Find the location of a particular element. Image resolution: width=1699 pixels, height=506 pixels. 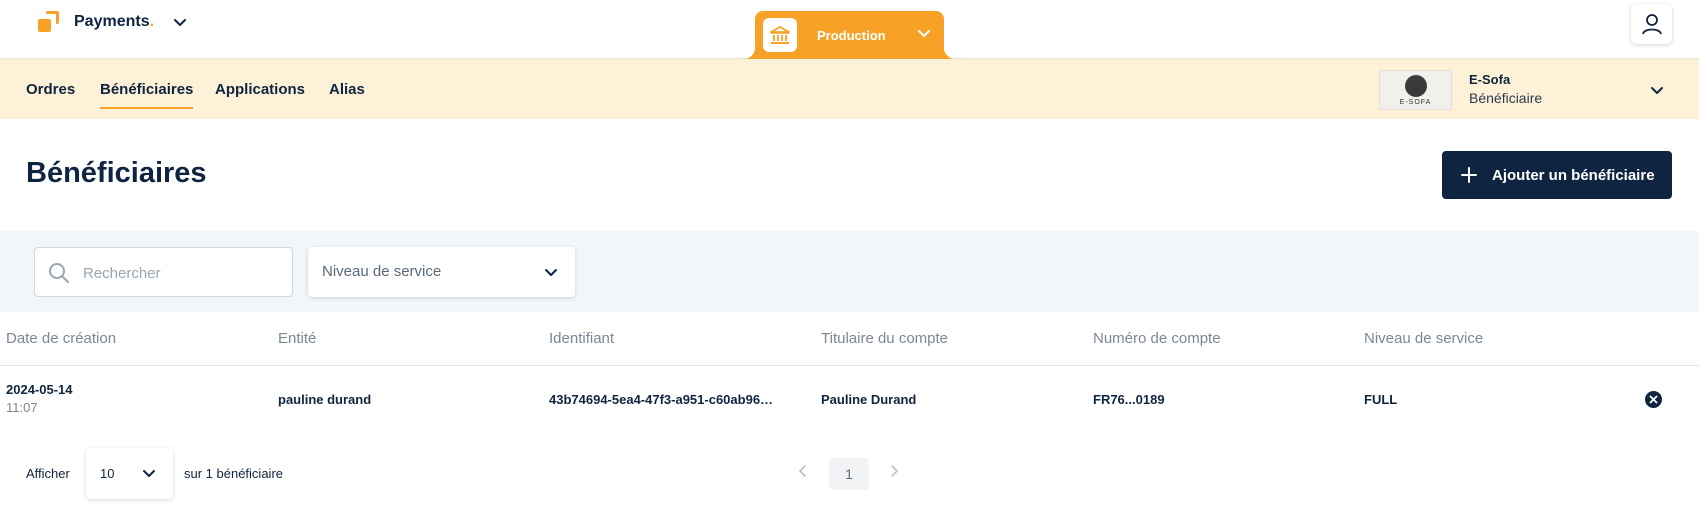

page-number: 1 is located at coordinates (849, 474).